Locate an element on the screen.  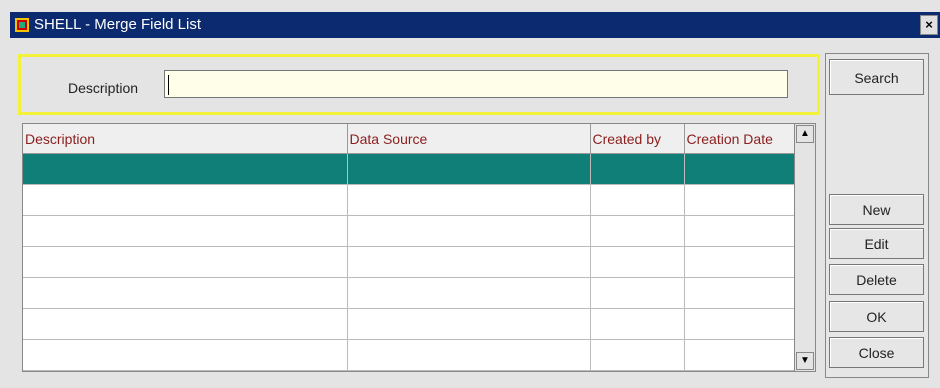
scroll-down-arrow-icon: ▼ is located at coordinates (805, 361).